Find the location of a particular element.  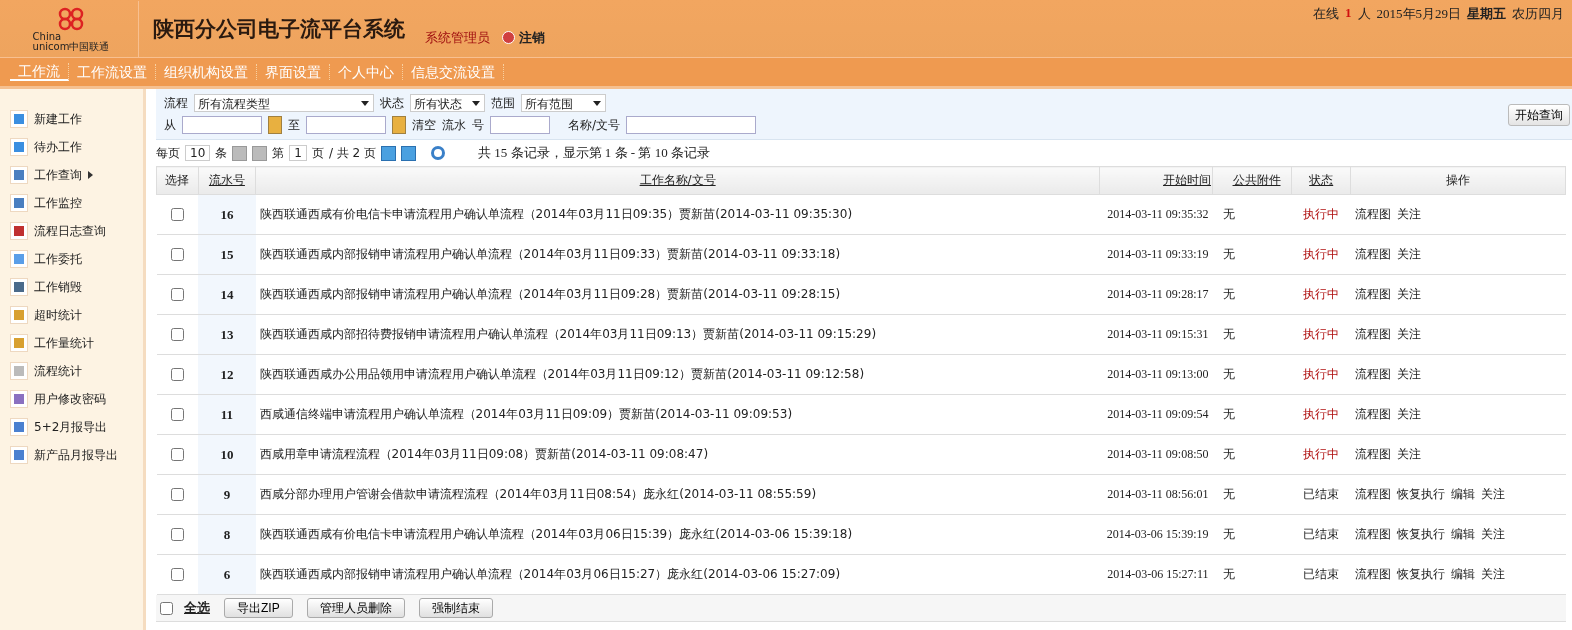

logout-link: 注销 is located at coordinates (523, 37).